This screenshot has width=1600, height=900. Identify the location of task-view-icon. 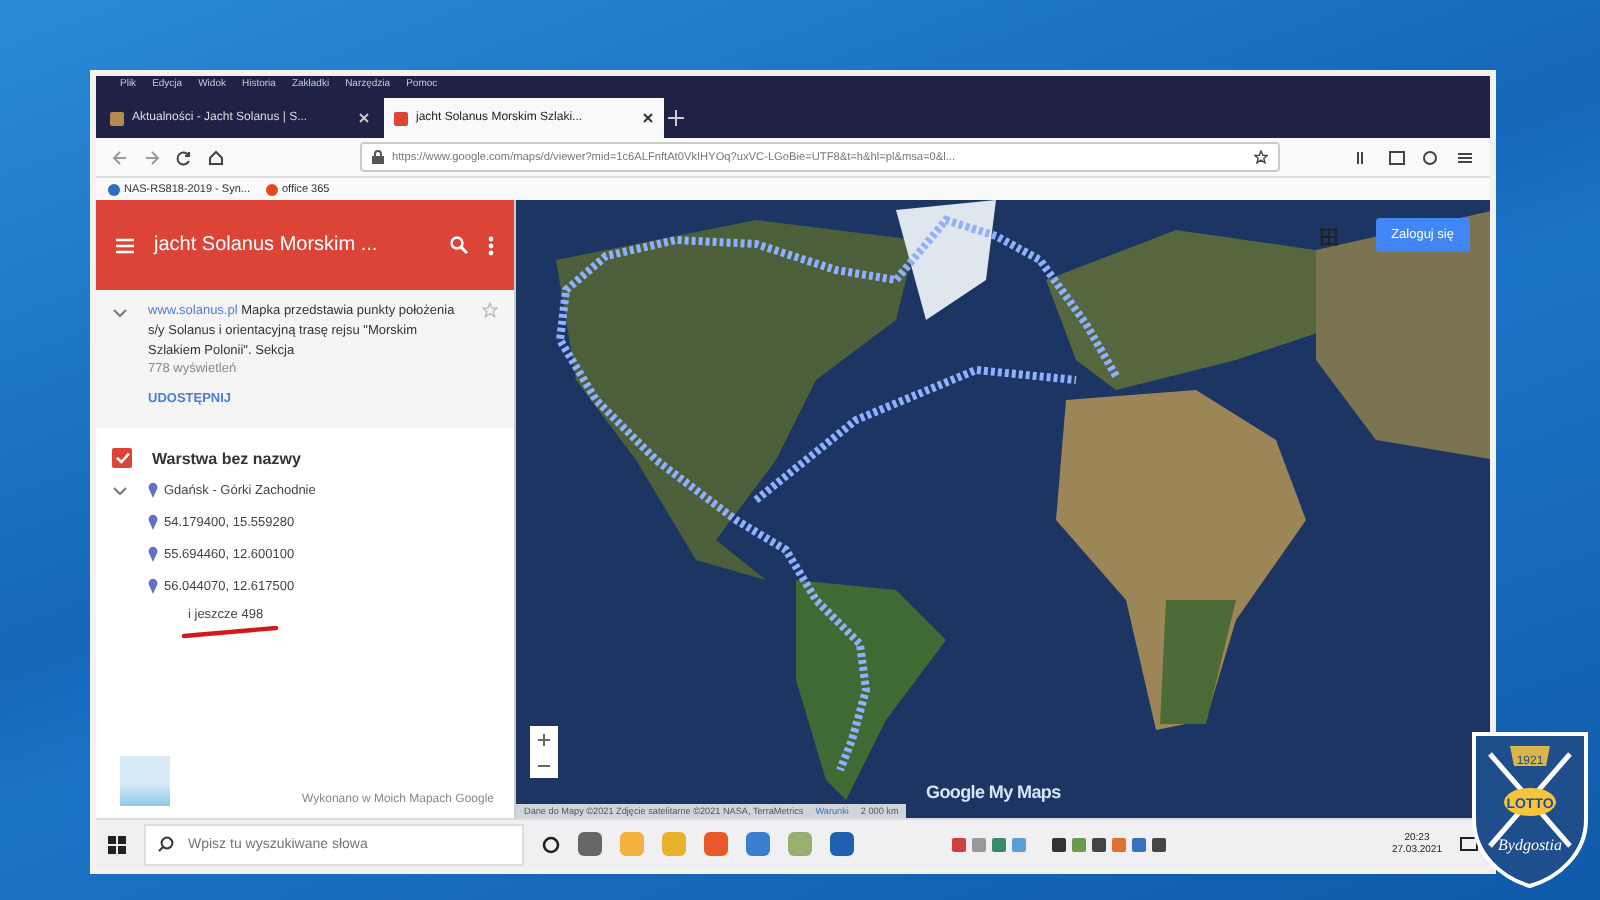
(551, 844).